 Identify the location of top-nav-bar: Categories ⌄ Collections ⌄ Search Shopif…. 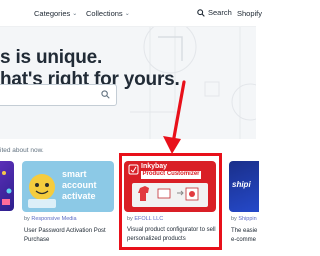
(131, 13).